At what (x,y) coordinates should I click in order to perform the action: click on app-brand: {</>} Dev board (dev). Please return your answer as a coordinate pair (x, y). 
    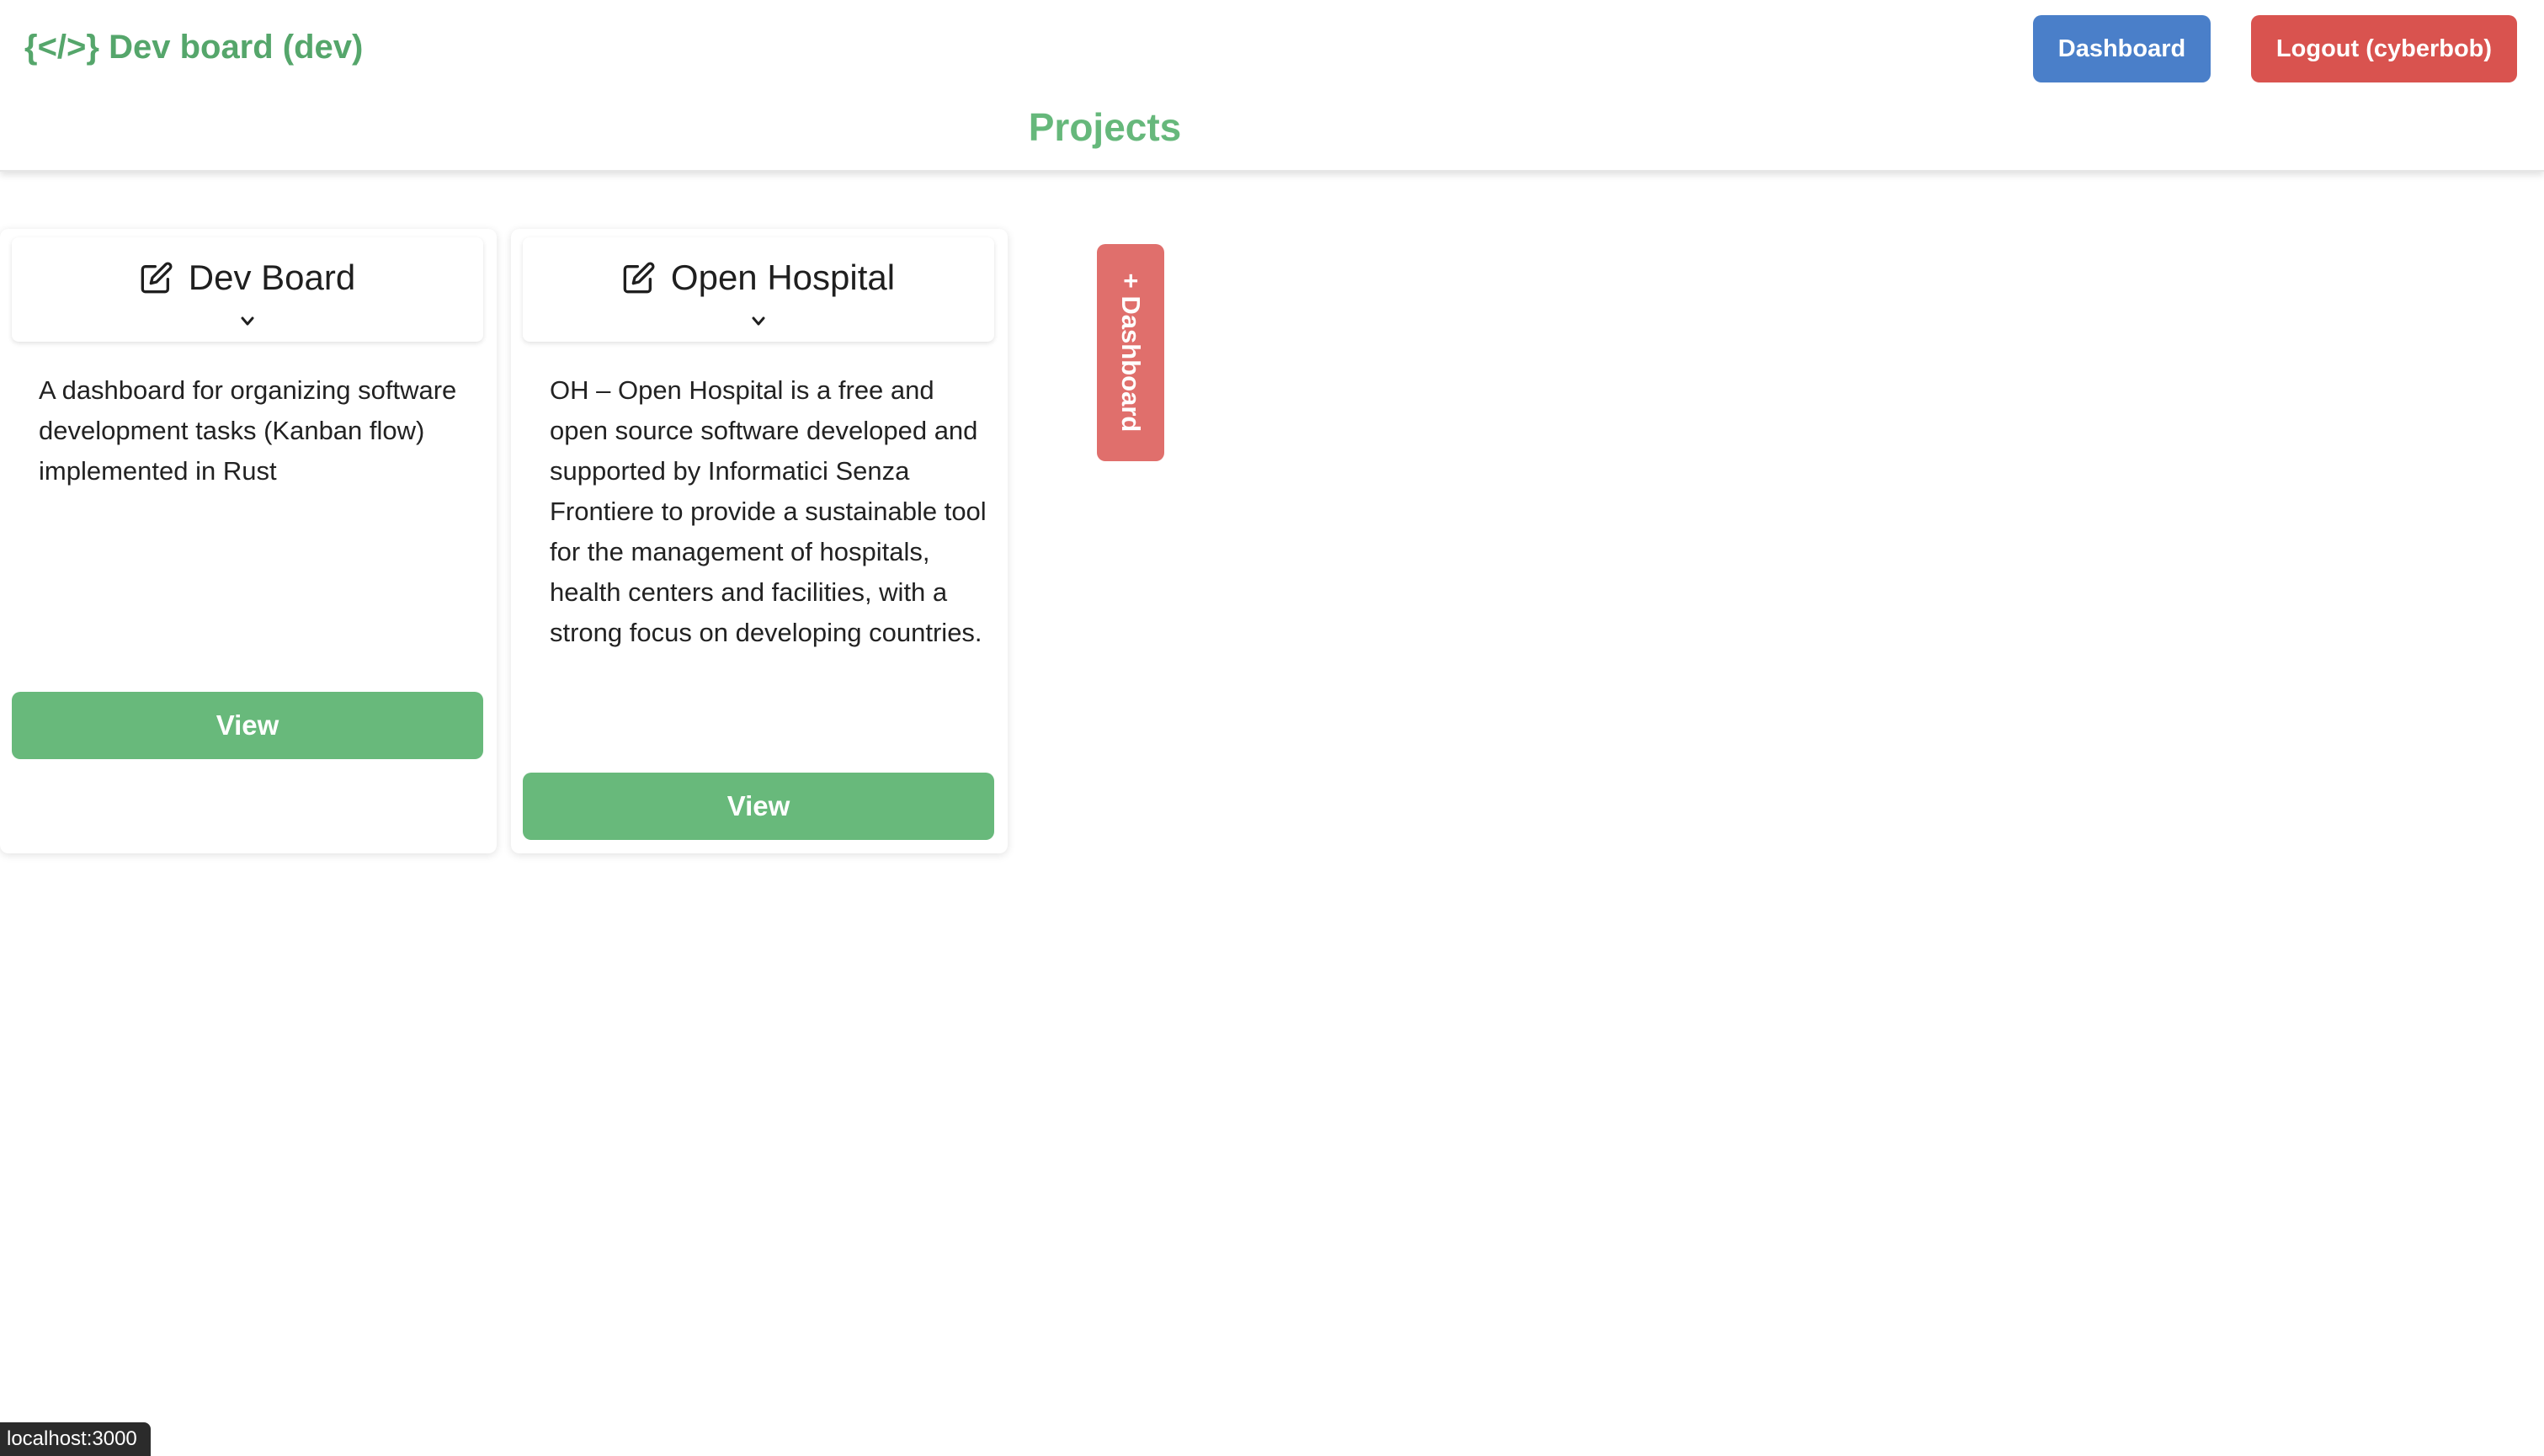
    Looking at the image, I should click on (193, 47).